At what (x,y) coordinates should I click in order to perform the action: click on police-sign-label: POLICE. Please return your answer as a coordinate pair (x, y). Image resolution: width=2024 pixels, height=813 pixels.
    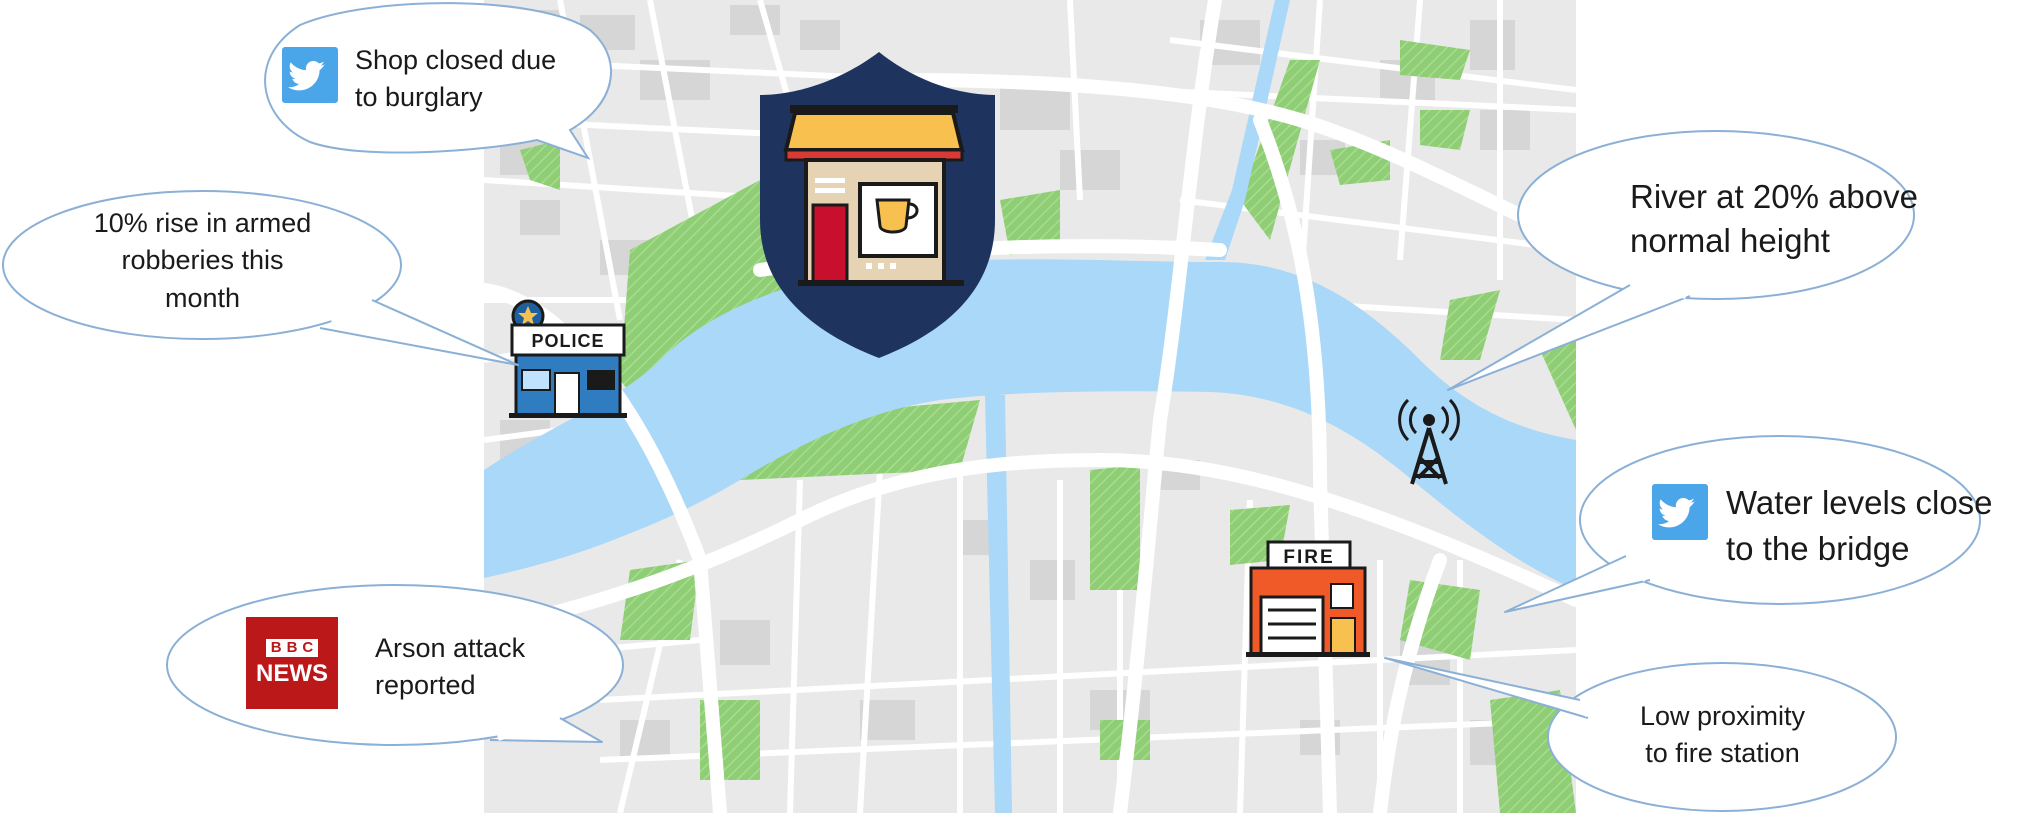
    Looking at the image, I should click on (567, 341).